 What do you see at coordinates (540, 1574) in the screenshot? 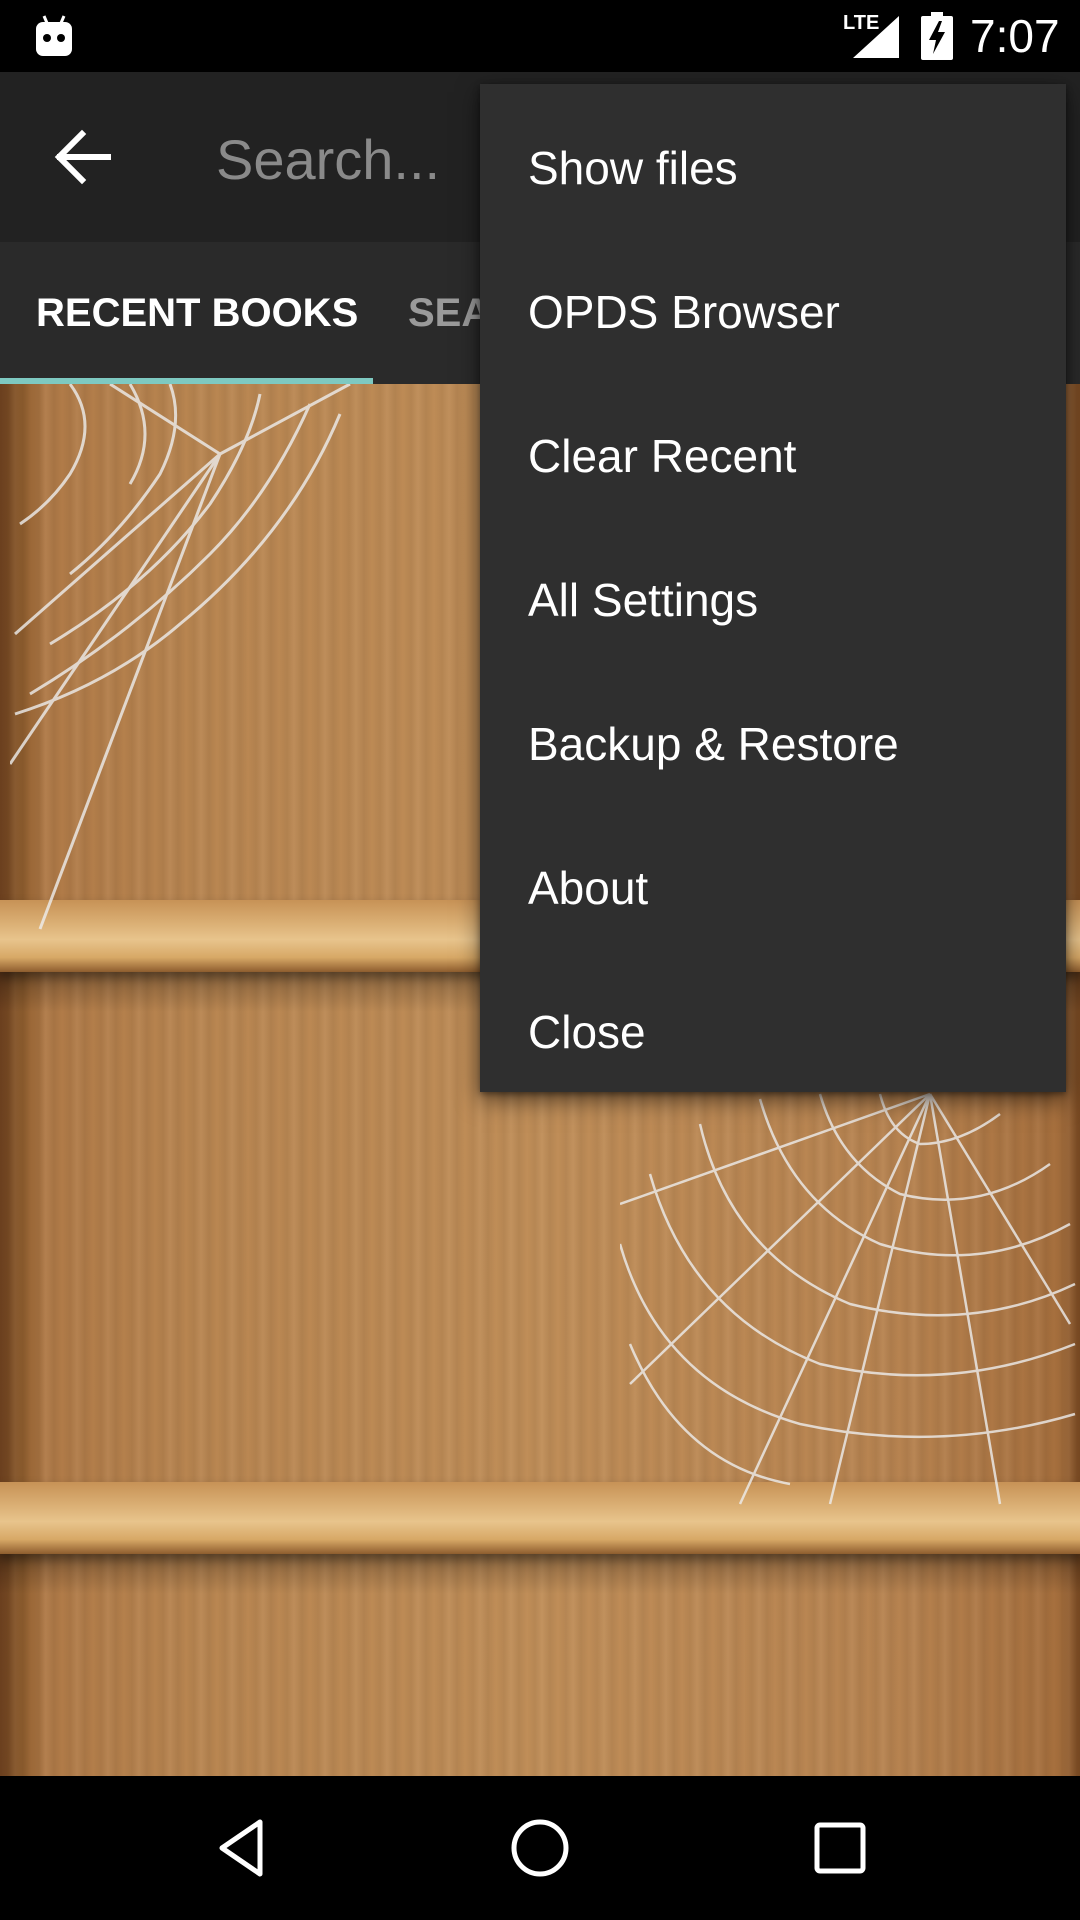
I see `shelf-shadow` at bounding box center [540, 1574].